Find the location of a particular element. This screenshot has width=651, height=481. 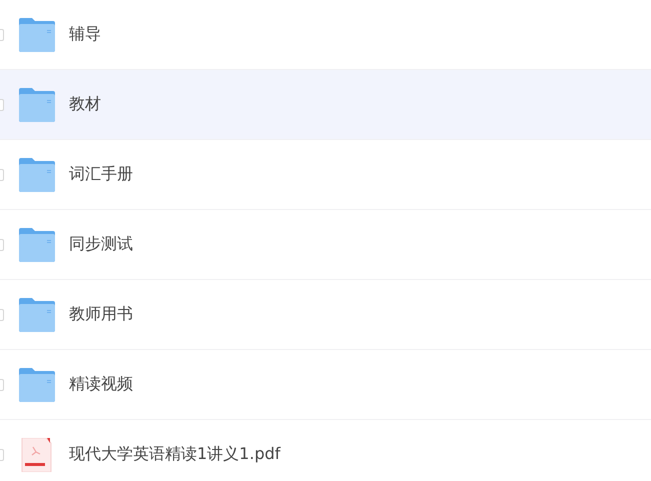

file-name: 辅导 is located at coordinates (85, 34).